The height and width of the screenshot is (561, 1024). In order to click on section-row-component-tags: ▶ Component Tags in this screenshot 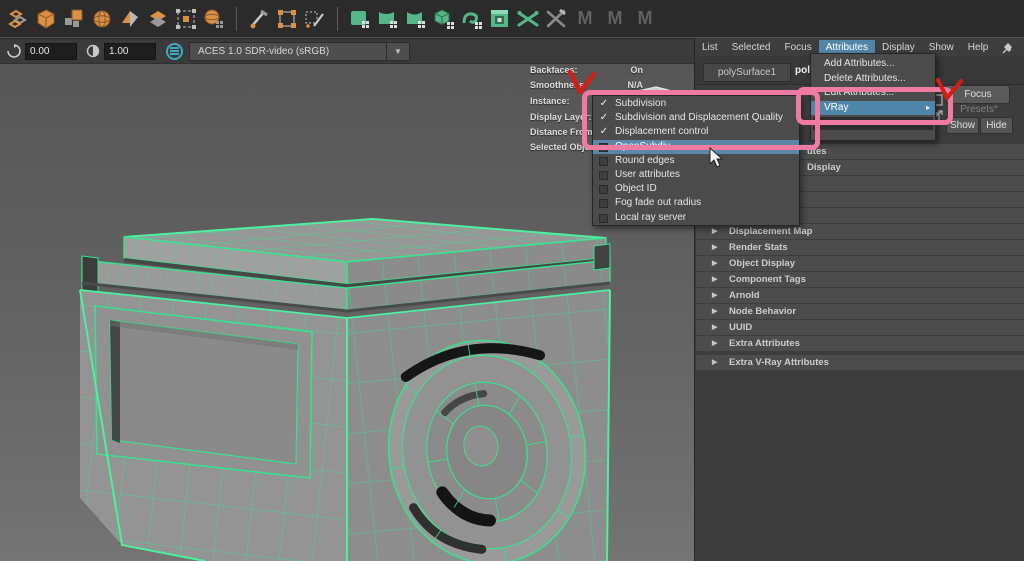, I will do `click(860, 279)`.